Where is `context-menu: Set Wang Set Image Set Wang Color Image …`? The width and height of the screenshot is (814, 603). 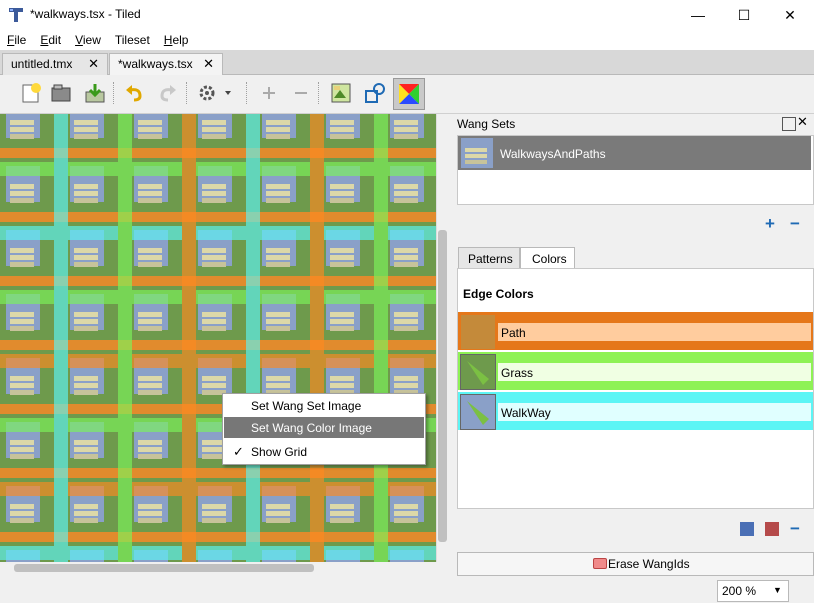
context-menu: Set Wang Set Image Set Wang Color Image … is located at coordinates (324, 429).